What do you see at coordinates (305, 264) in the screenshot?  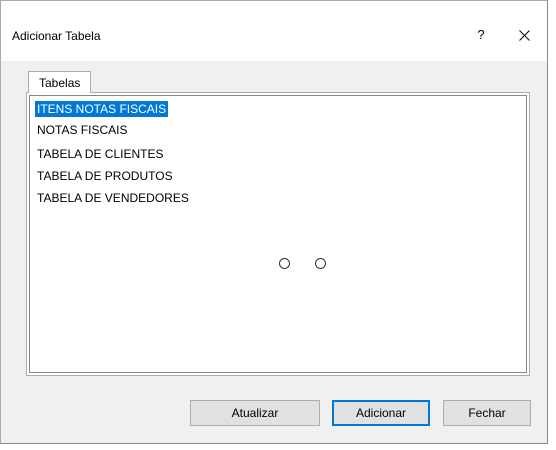 I see `busy-indicator-icon` at bounding box center [305, 264].